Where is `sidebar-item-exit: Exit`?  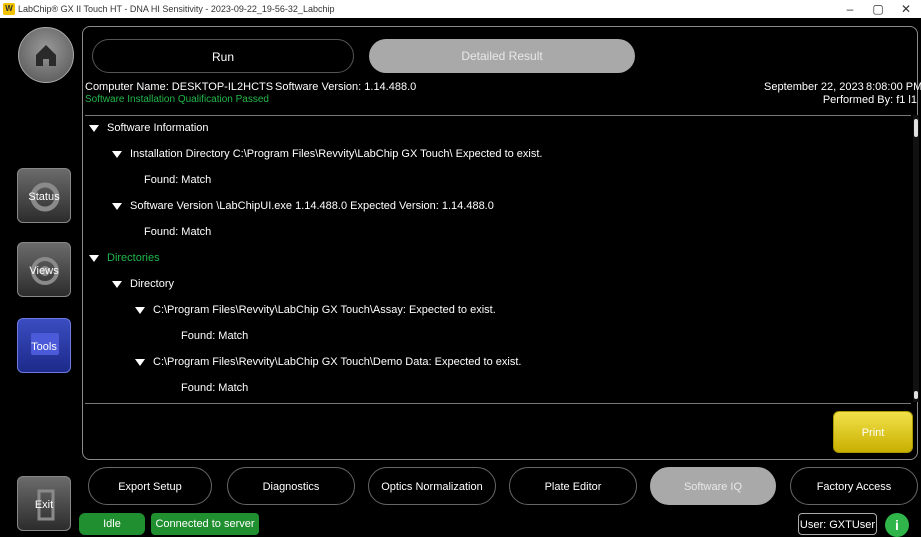
sidebar-item-exit: Exit is located at coordinates (44, 503).